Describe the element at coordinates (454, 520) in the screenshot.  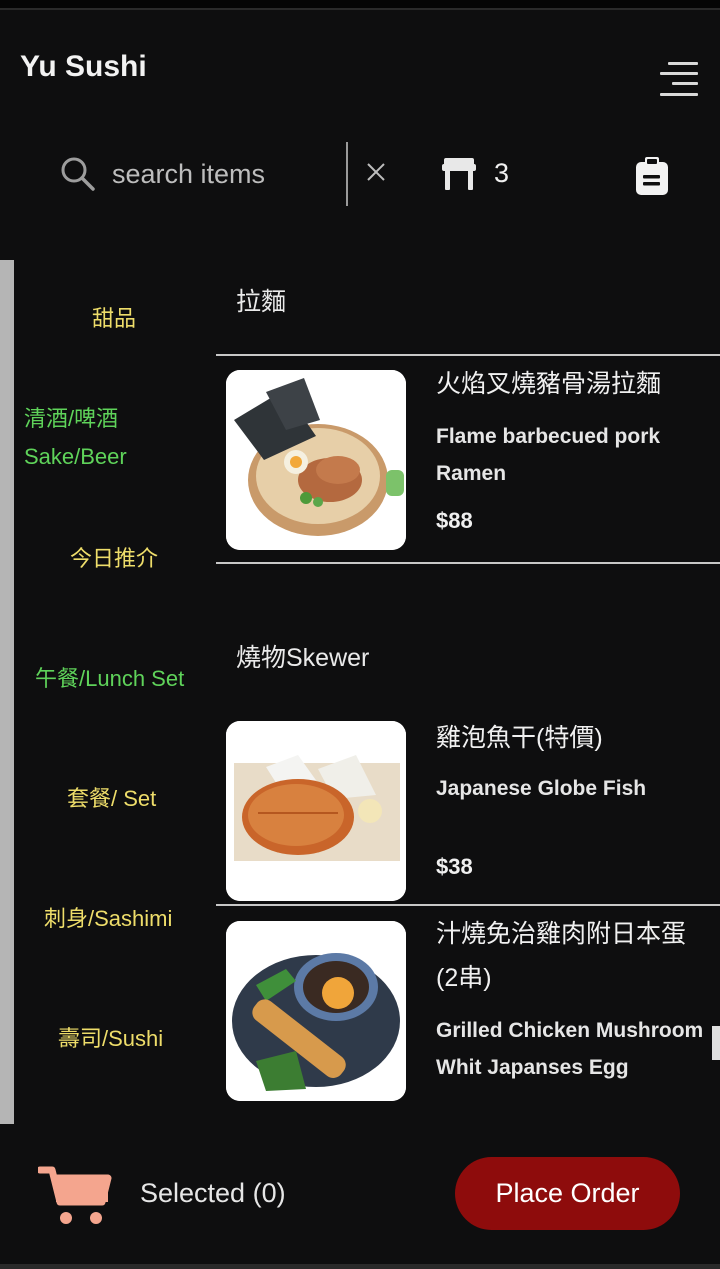
I see `item-price: $88` at that location.